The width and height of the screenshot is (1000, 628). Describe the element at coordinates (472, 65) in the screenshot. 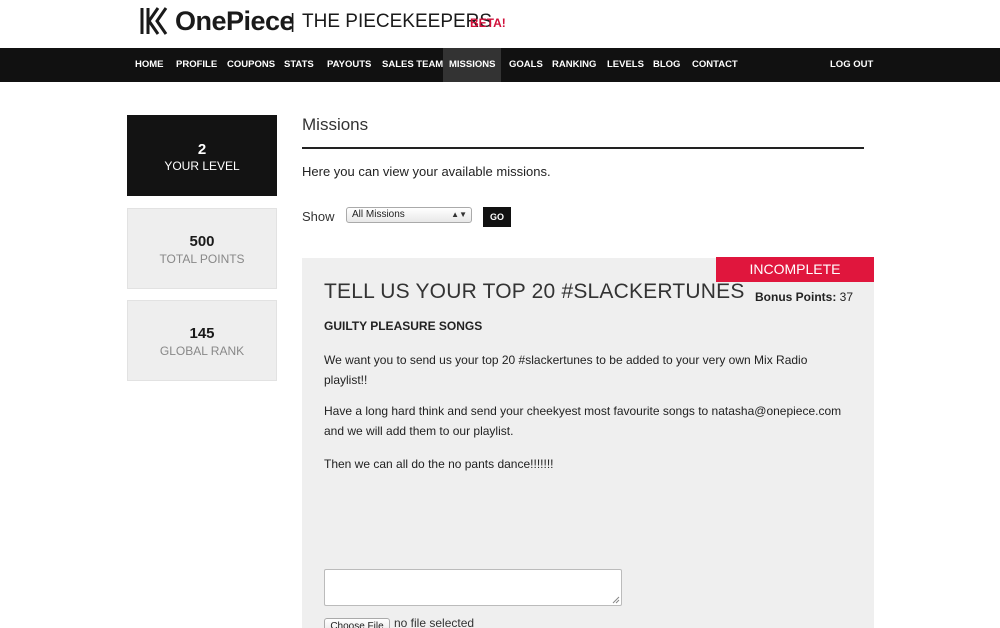

I see `nav-missions: MISSIONS` at that location.